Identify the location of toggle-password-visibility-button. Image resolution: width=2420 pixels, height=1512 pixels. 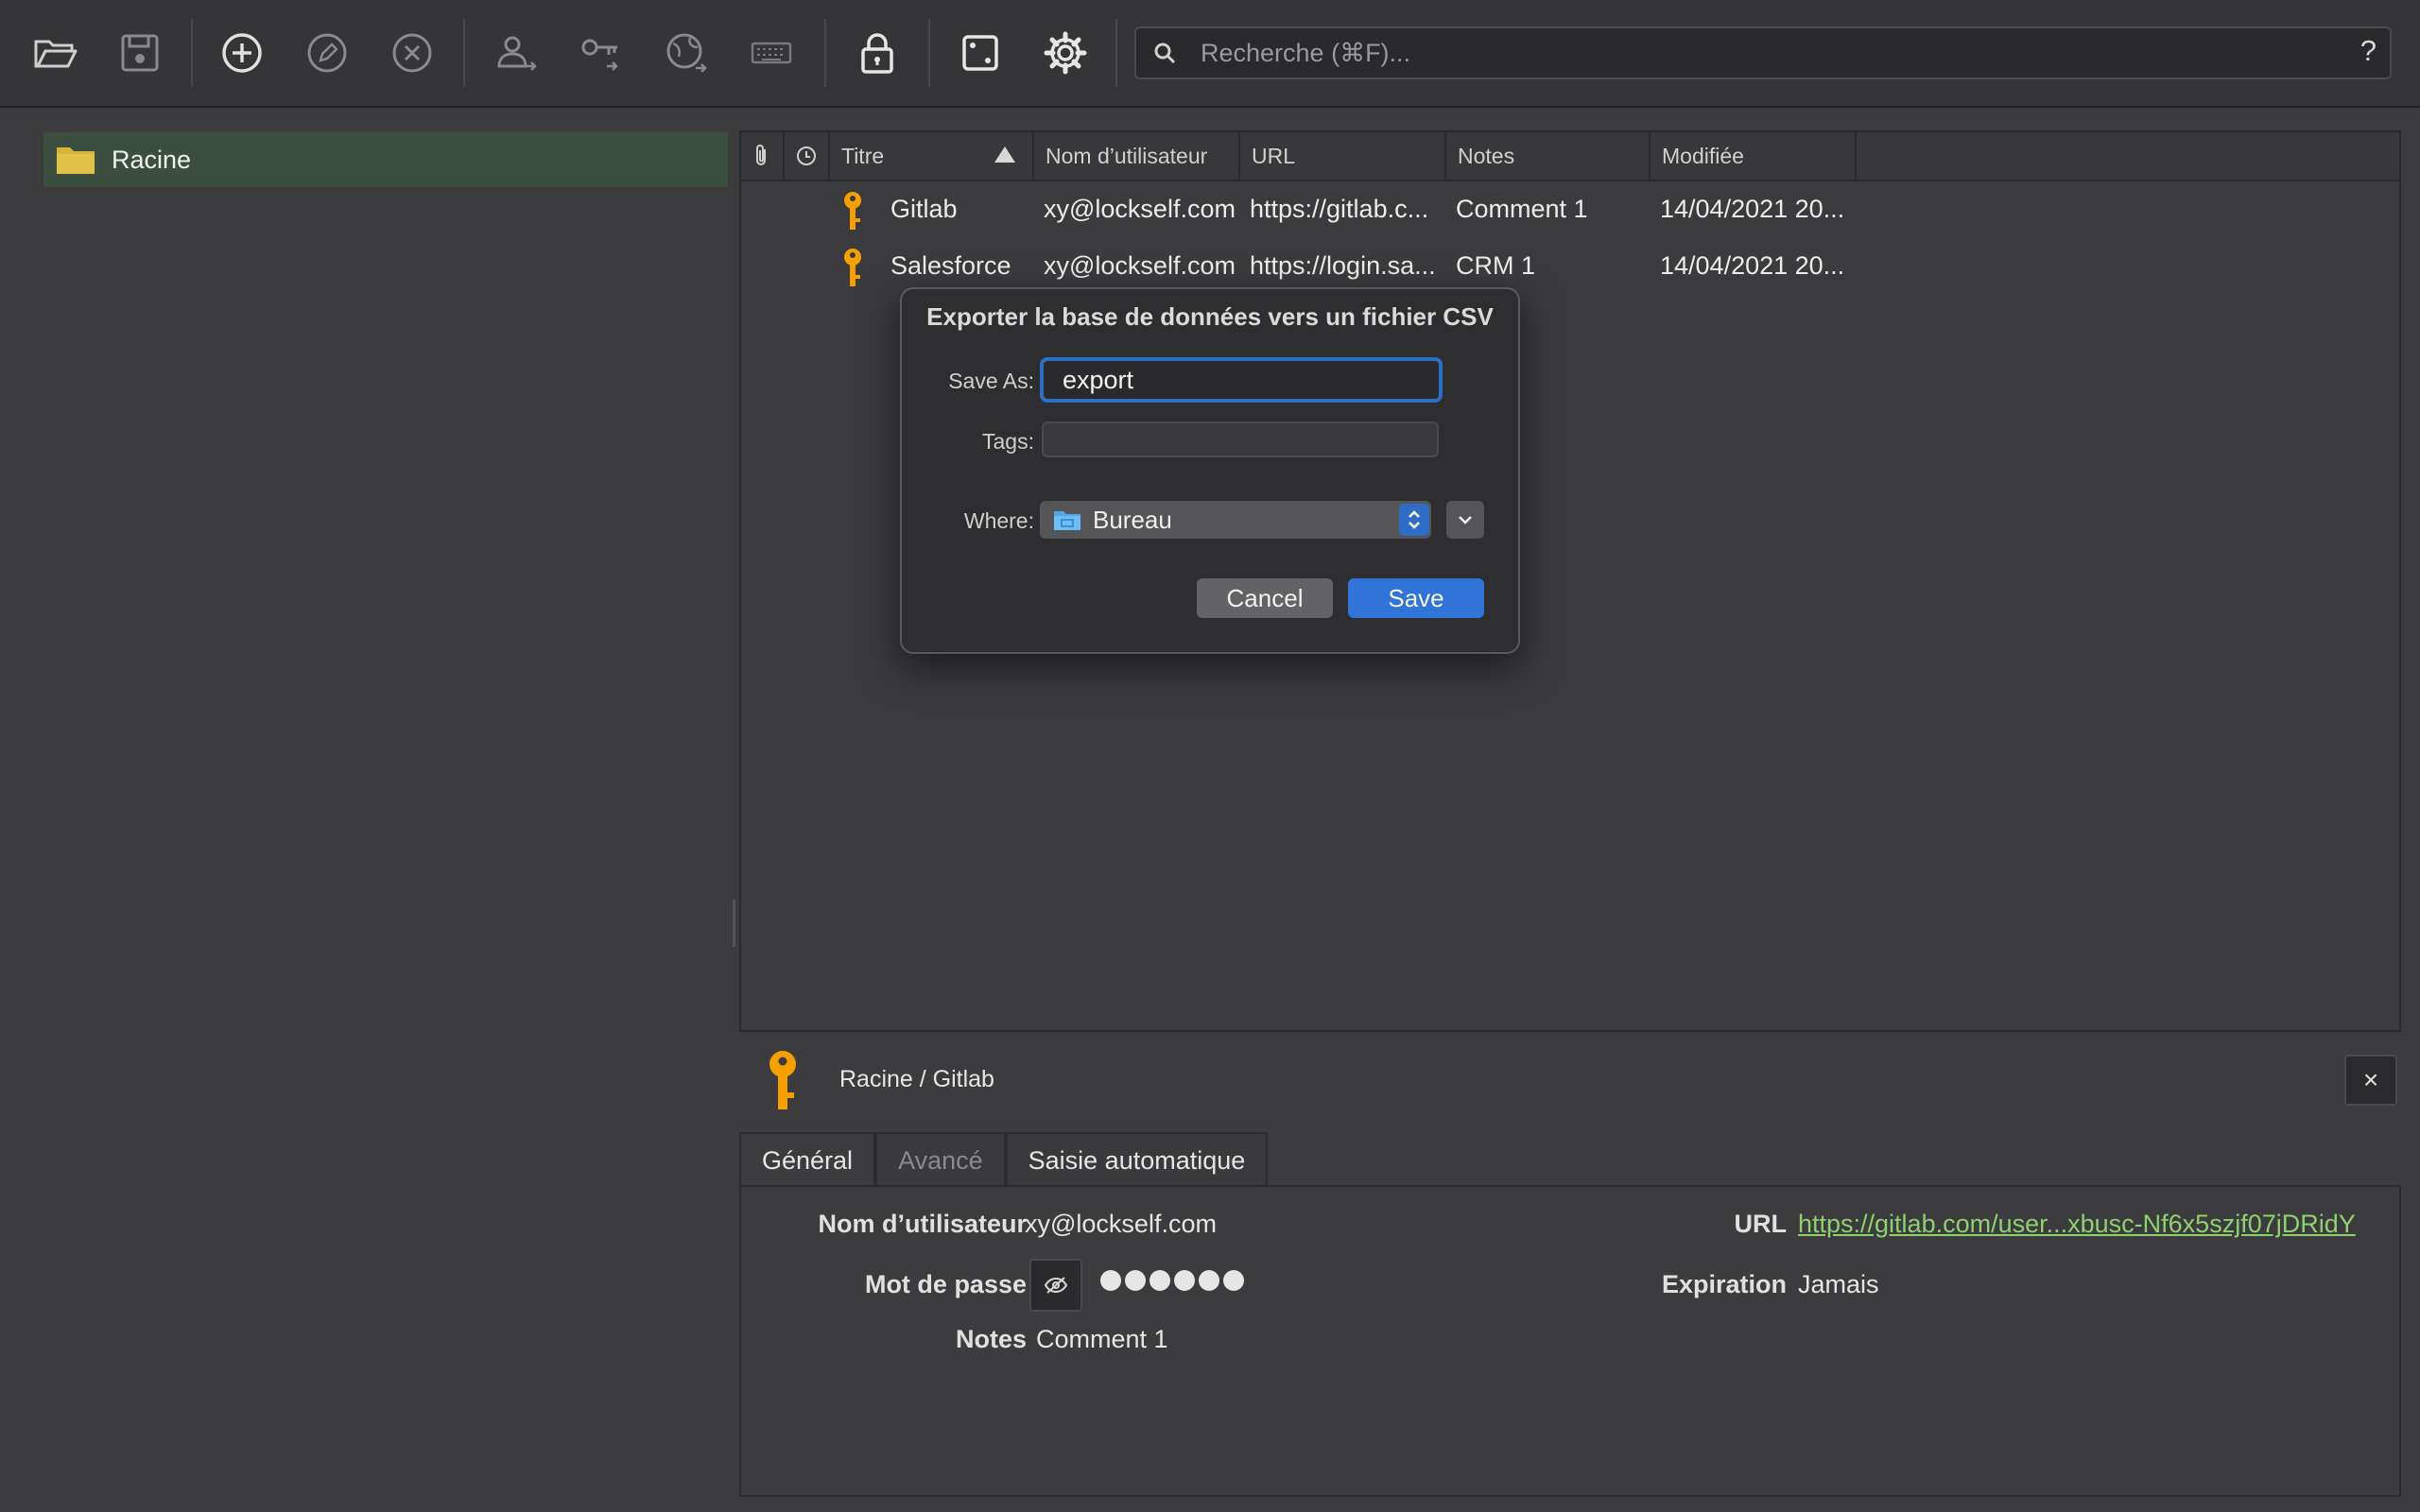
(1055, 1285).